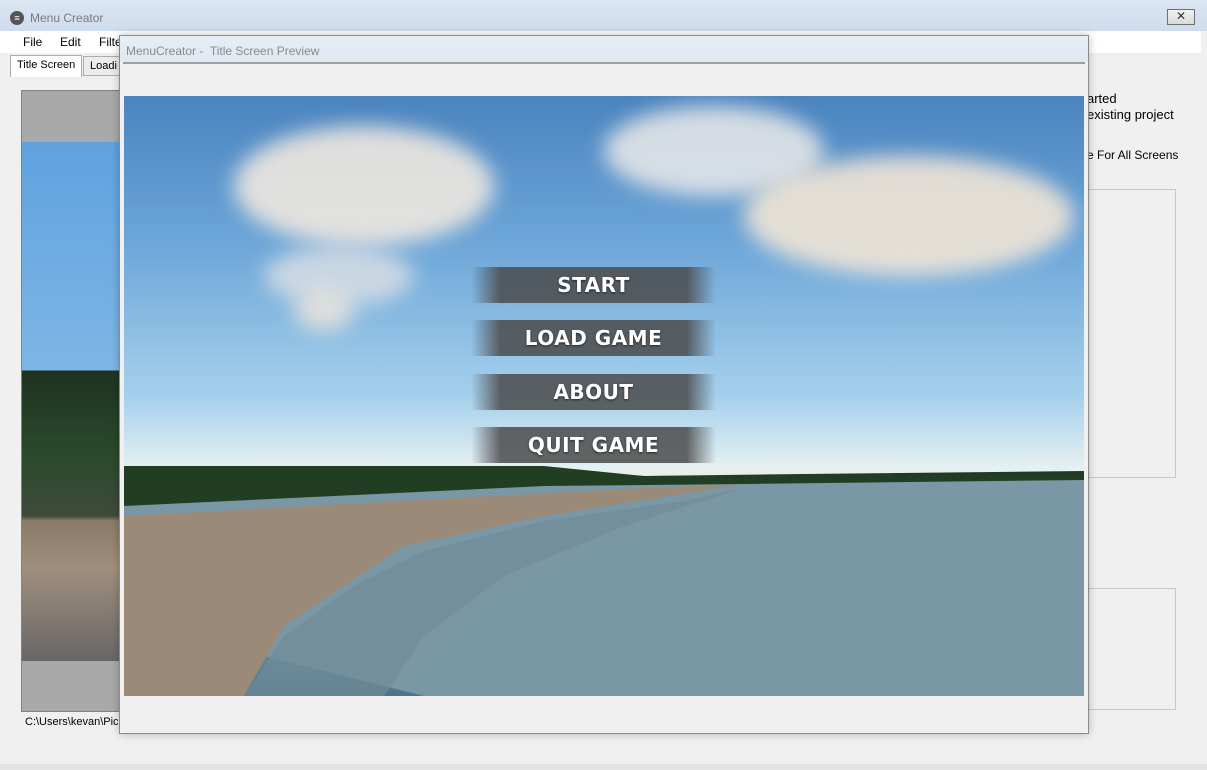  I want to click on window-title: Menu Creator, so click(67, 18).